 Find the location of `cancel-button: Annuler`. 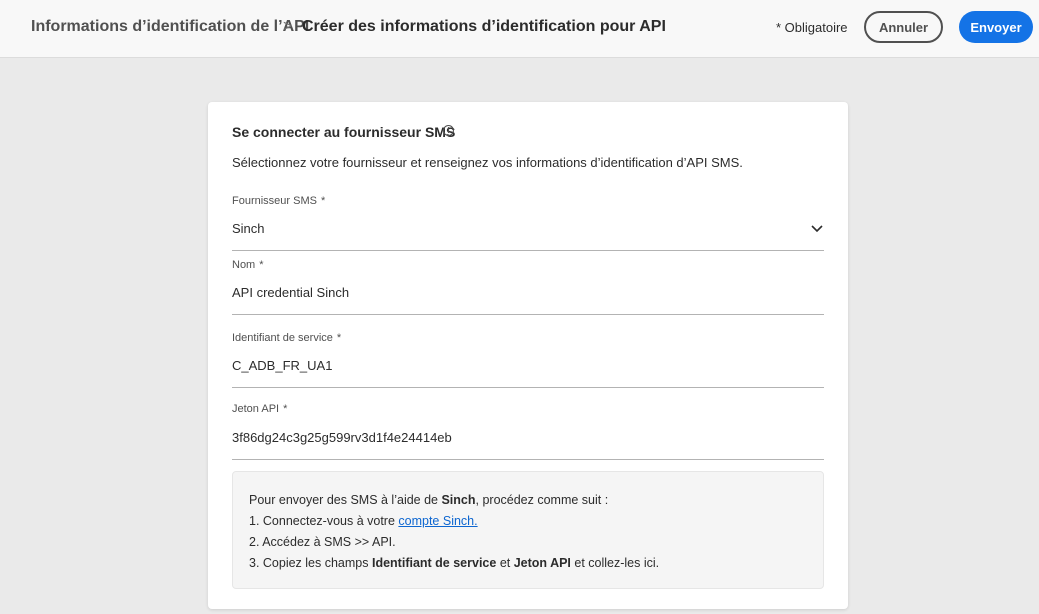

cancel-button: Annuler is located at coordinates (903, 27).